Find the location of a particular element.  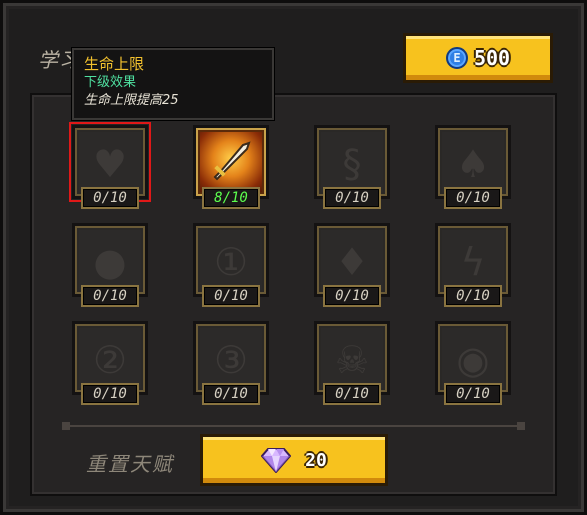

skill-talent-11: ☠ 0/10 is located at coordinates (352, 365).